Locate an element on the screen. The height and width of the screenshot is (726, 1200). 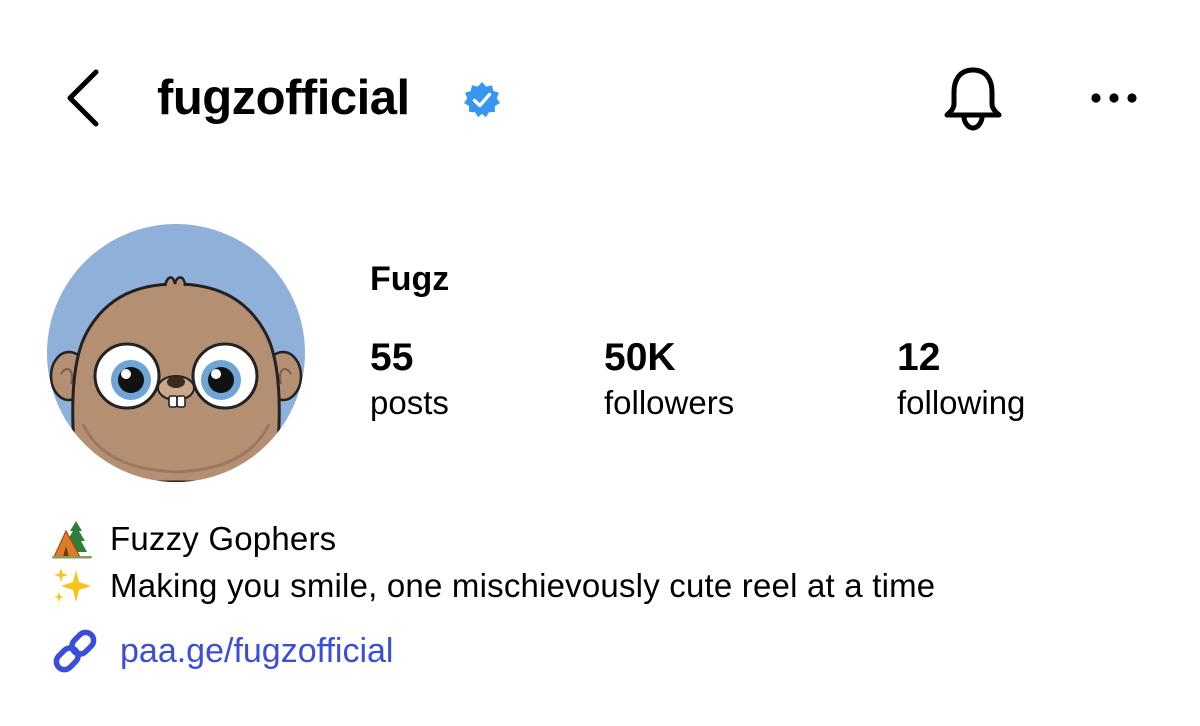
back-button is located at coordinates (83, 98).